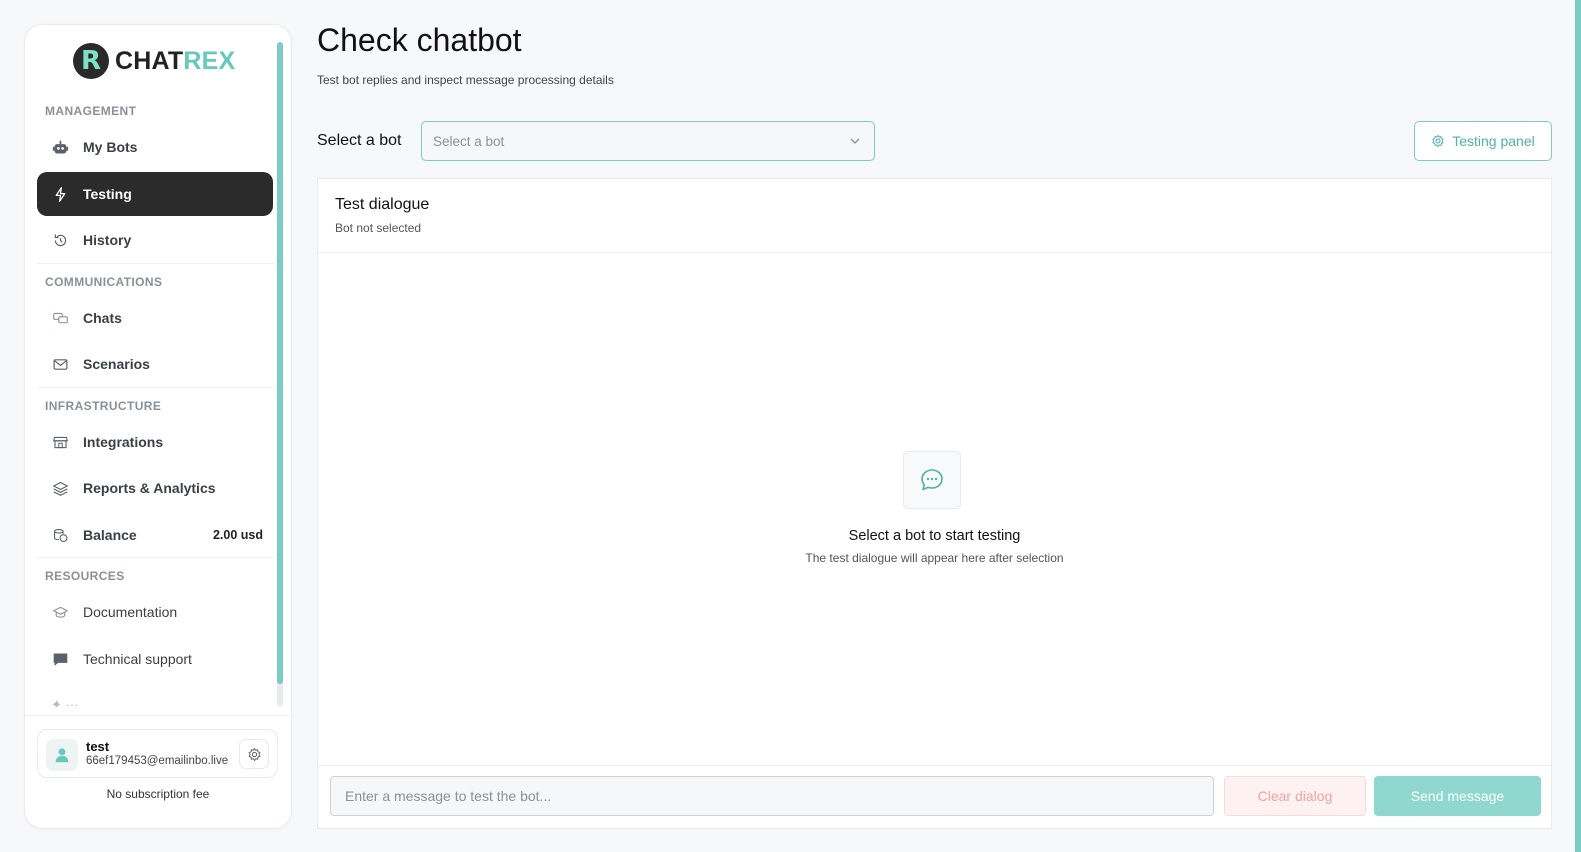 This screenshot has width=1581, height=852. What do you see at coordinates (155, 194) in the screenshot?
I see `sidebar-item-testing: Testing` at bounding box center [155, 194].